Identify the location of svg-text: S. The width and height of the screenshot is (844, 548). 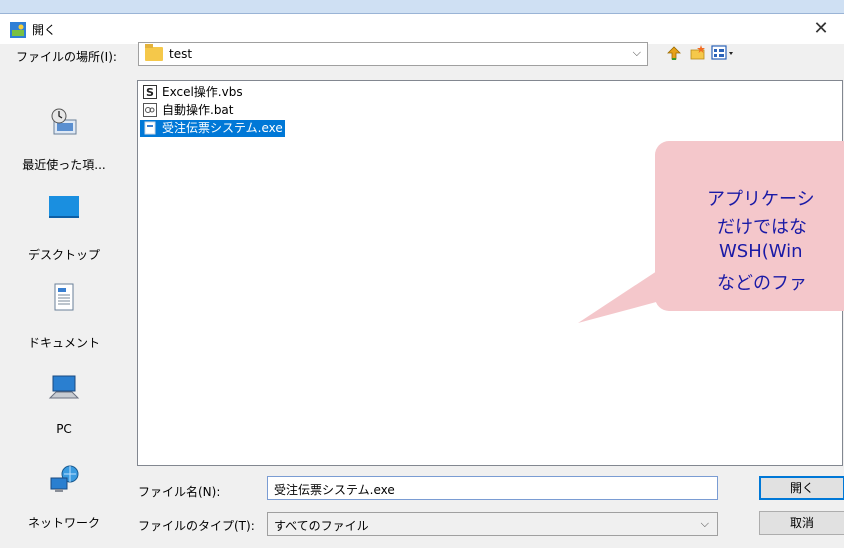
(150, 92).